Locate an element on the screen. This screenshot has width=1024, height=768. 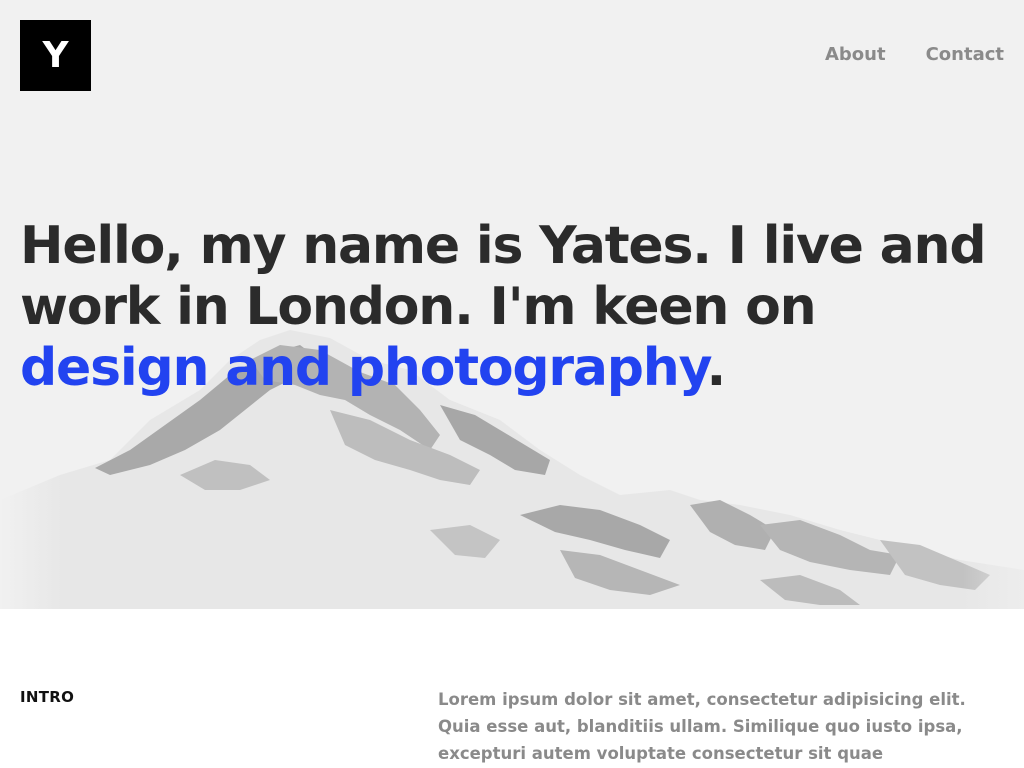
main-nav: About Contact is located at coordinates (914, 55).